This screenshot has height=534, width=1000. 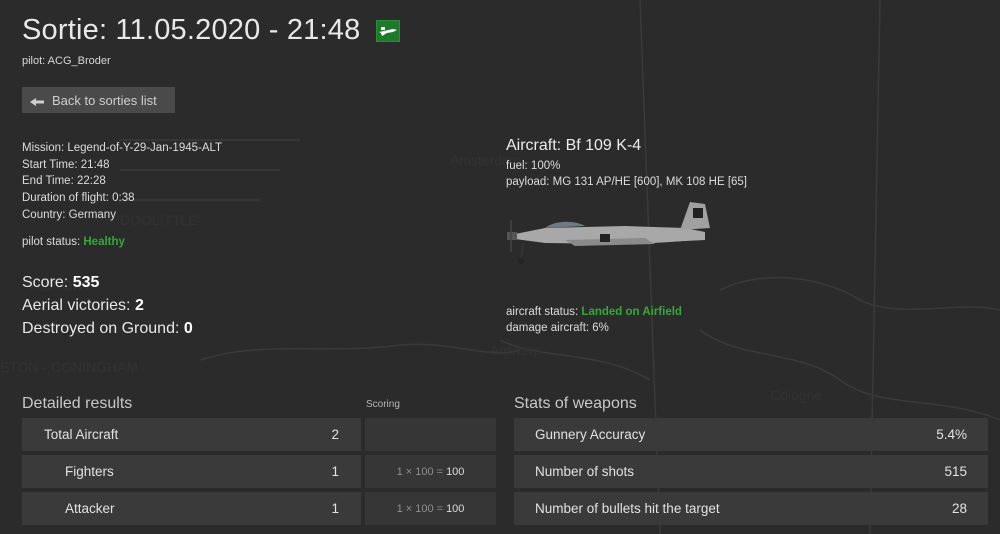 I want to click on row-label: Attacker, so click(x=90, y=508).